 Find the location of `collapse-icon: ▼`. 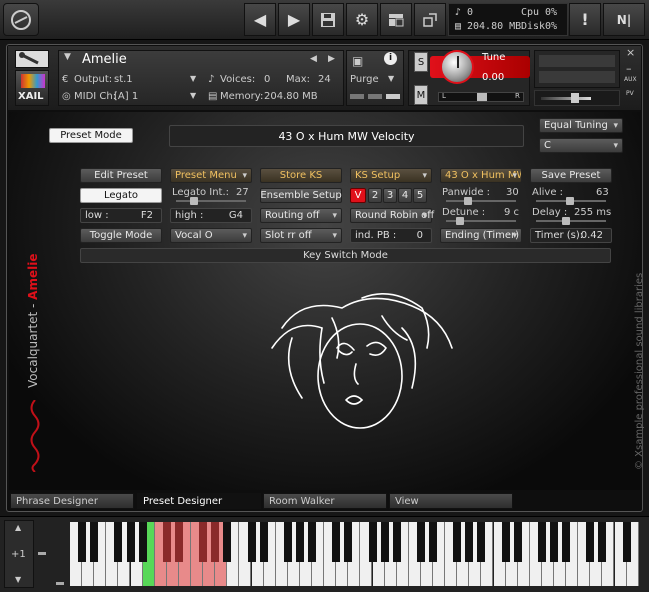

collapse-icon: ▼ is located at coordinates (67, 57).